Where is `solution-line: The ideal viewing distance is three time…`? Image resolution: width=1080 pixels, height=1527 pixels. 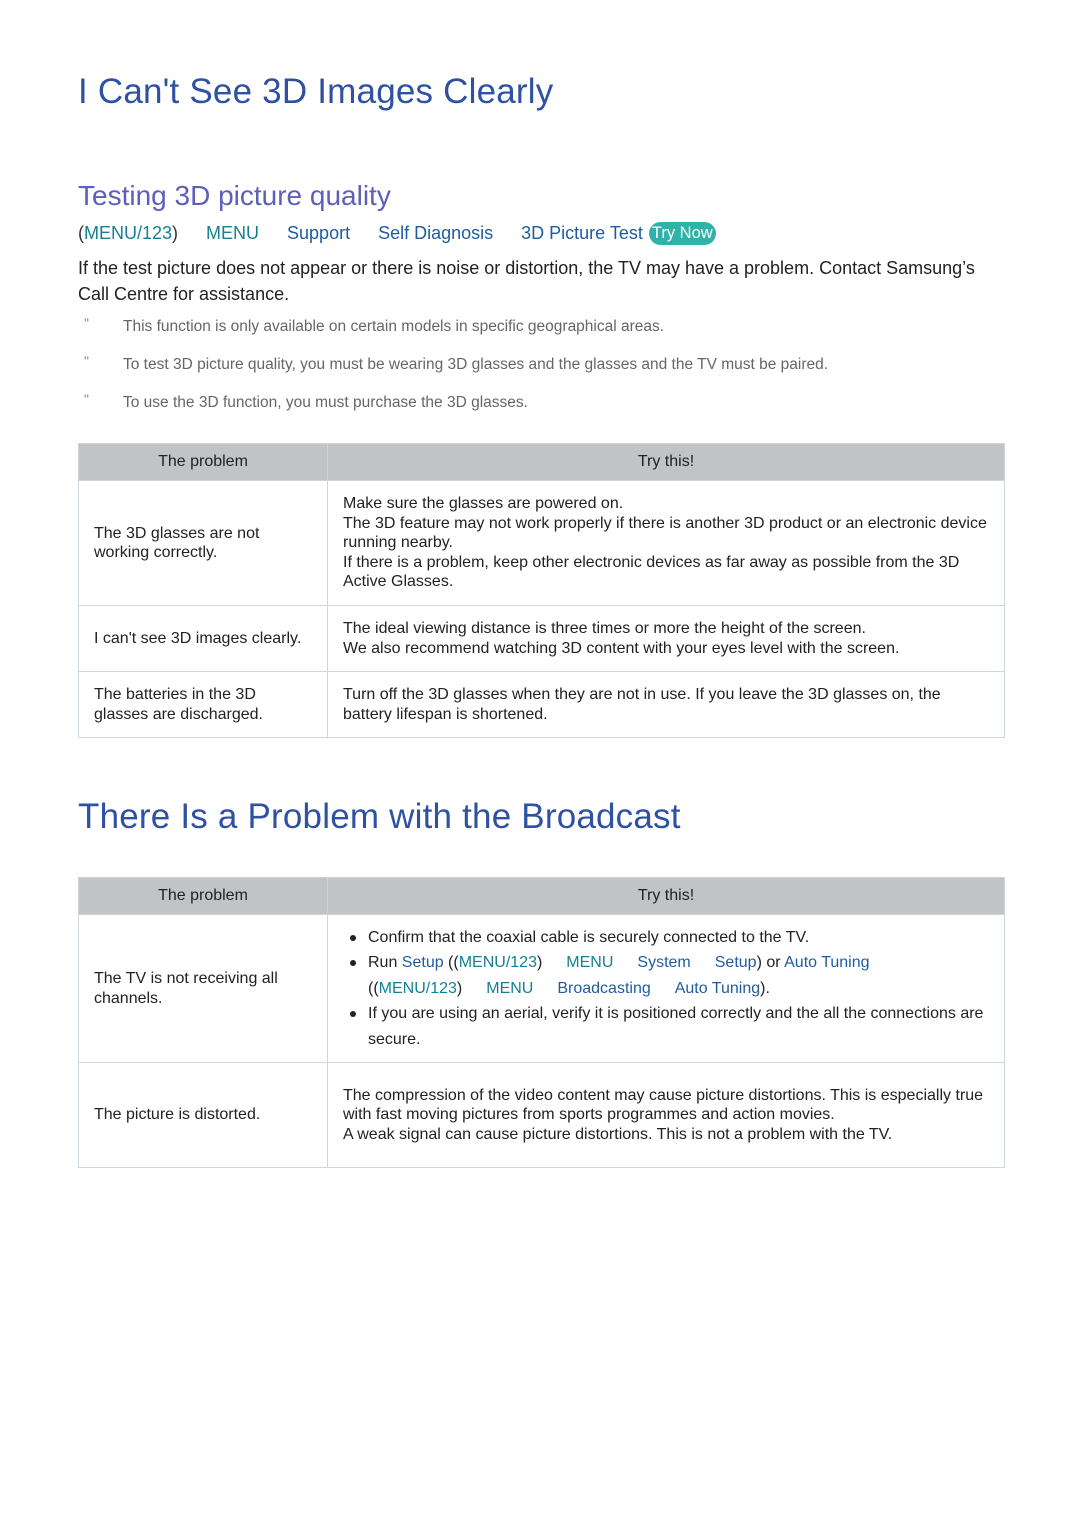 solution-line: The ideal viewing distance is three time… is located at coordinates (604, 628).